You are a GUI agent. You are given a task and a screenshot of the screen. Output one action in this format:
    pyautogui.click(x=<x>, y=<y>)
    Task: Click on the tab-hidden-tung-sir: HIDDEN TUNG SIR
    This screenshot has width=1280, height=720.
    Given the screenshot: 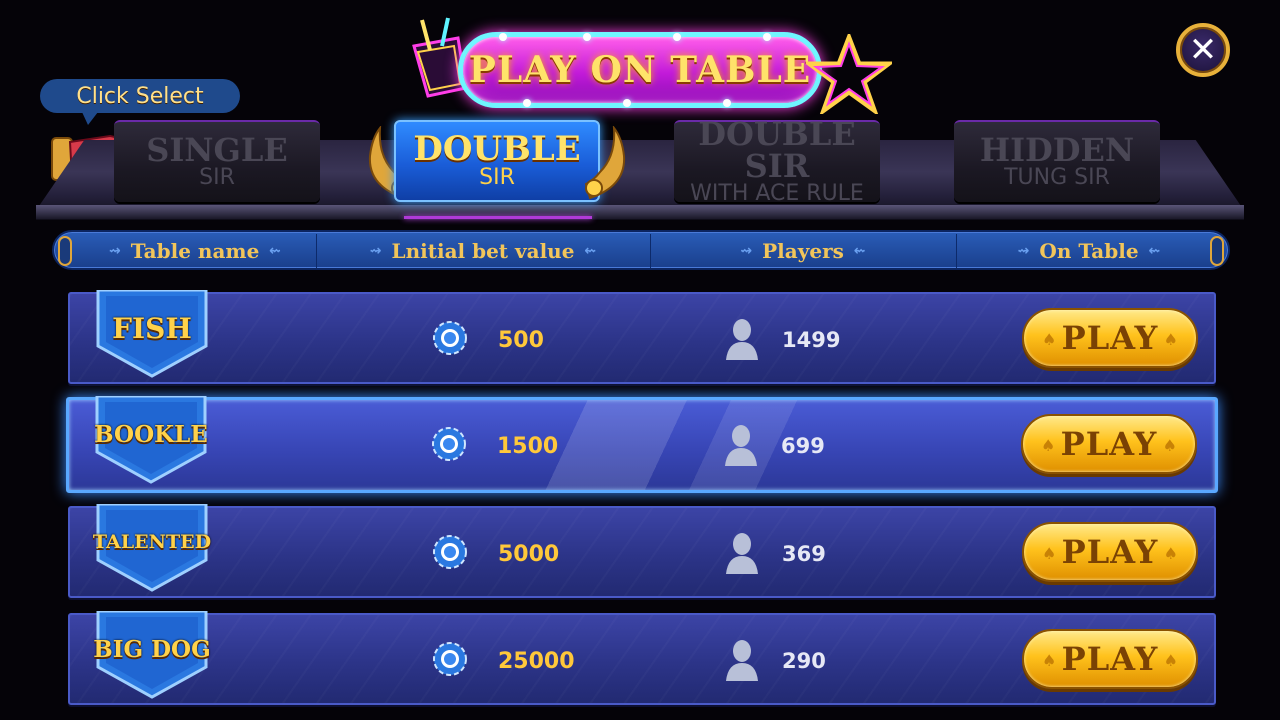 What is the action you would take?
    pyautogui.click(x=1057, y=161)
    